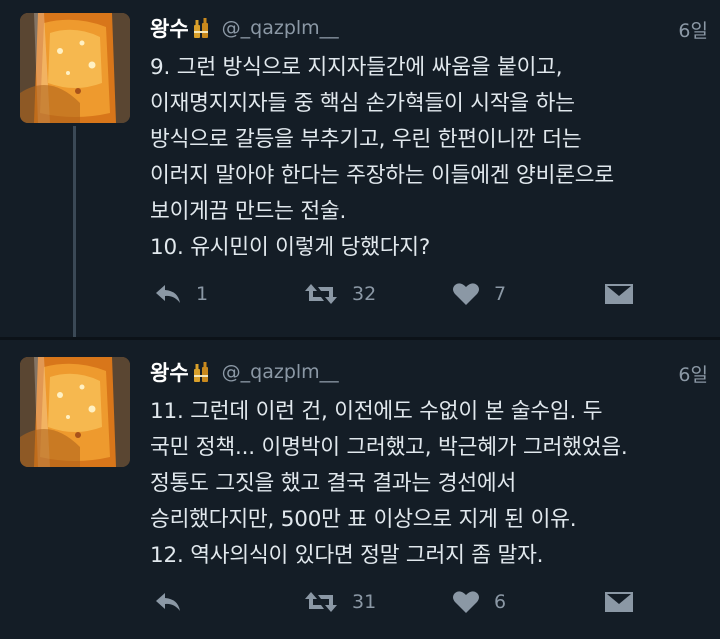 The width and height of the screenshot is (720, 639). I want to click on retweet-button: 31, so click(340, 602).